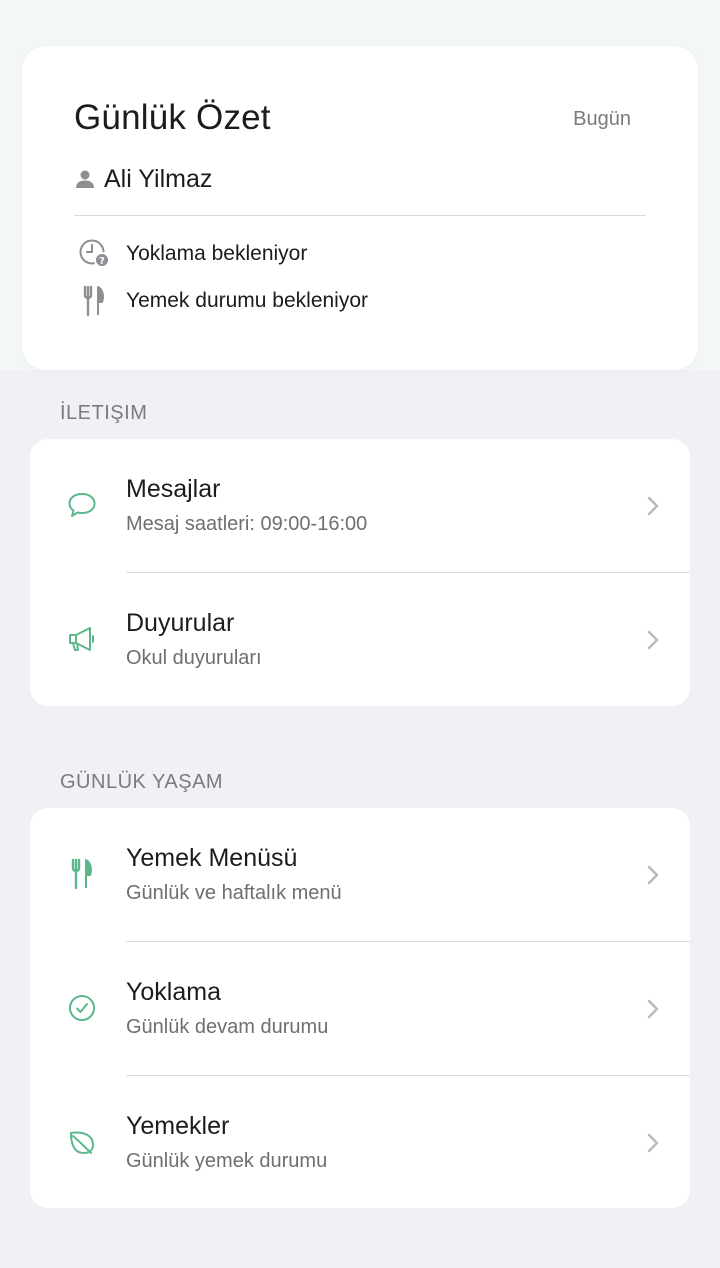 The width and height of the screenshot is (720, 1268). What do you see at coordinates (180, 623) in the screenshot?
I see `row-announcements-title: Duyurular` at bounding box center [180, 623].